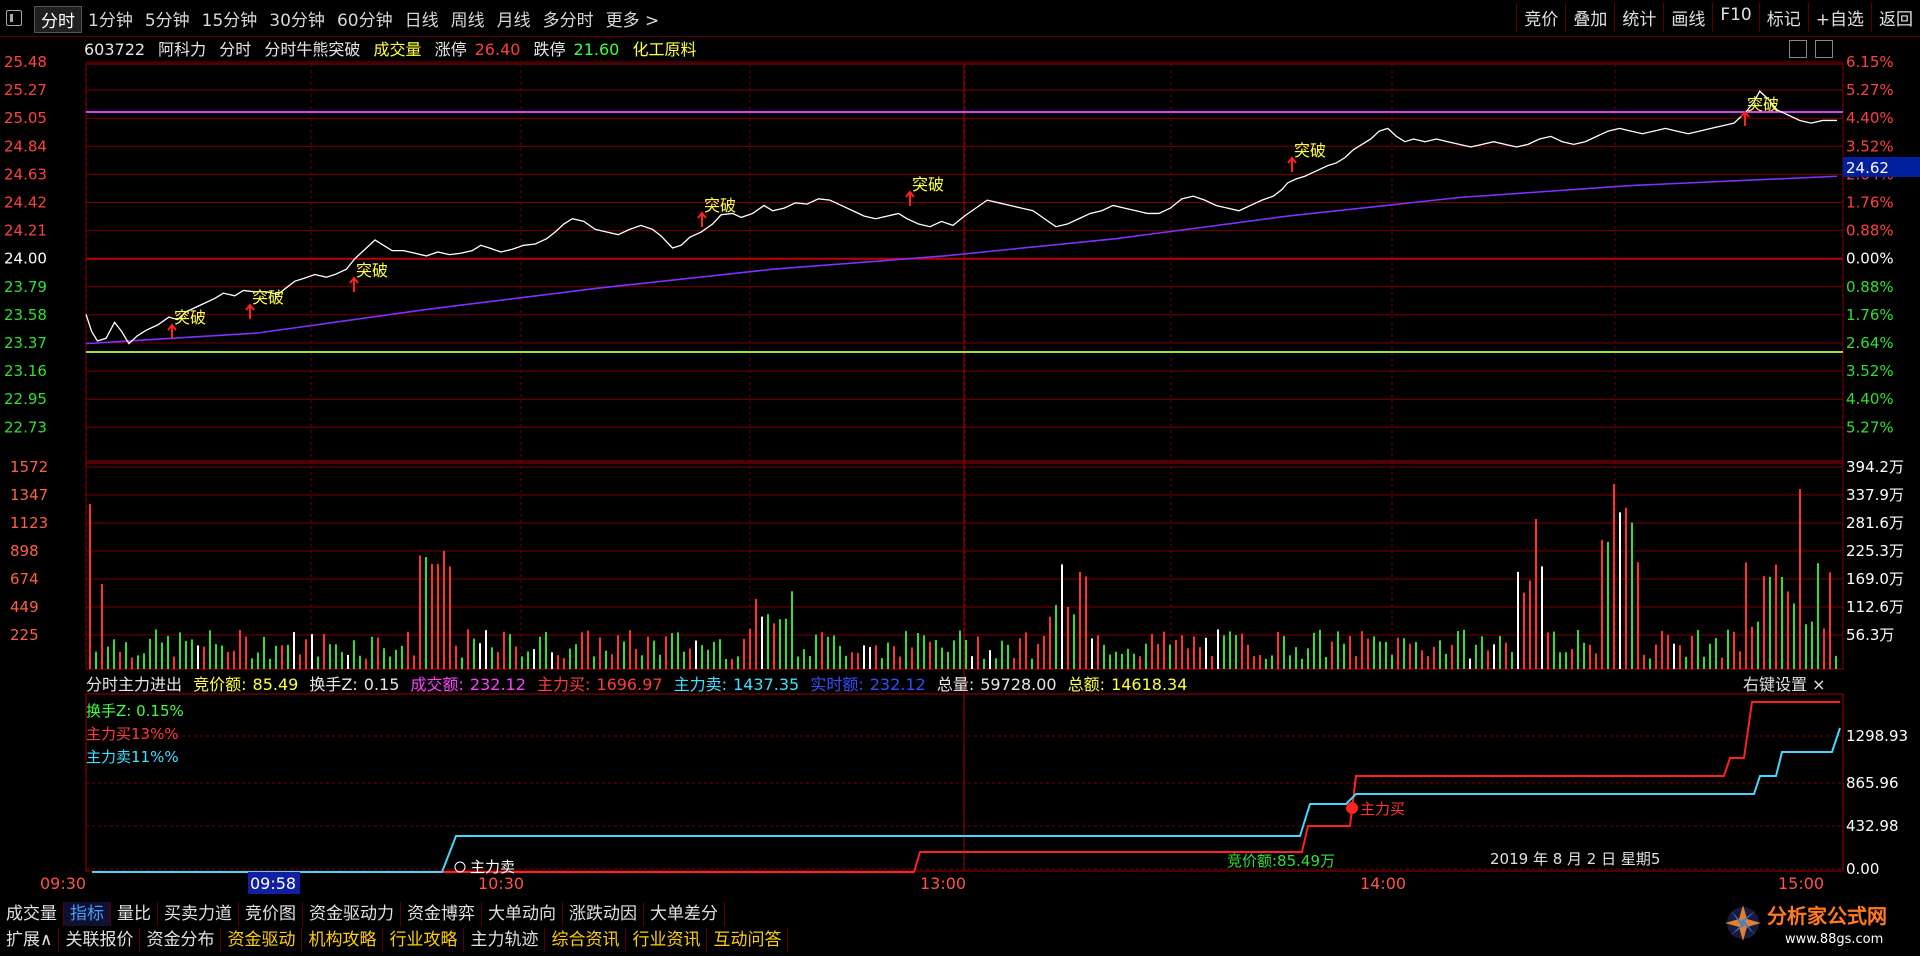  What do you see at coordinates (586, 940) in the screenshot?
I see `tabs2-item-7: 综合资讯` at bounding box center [586, 940].